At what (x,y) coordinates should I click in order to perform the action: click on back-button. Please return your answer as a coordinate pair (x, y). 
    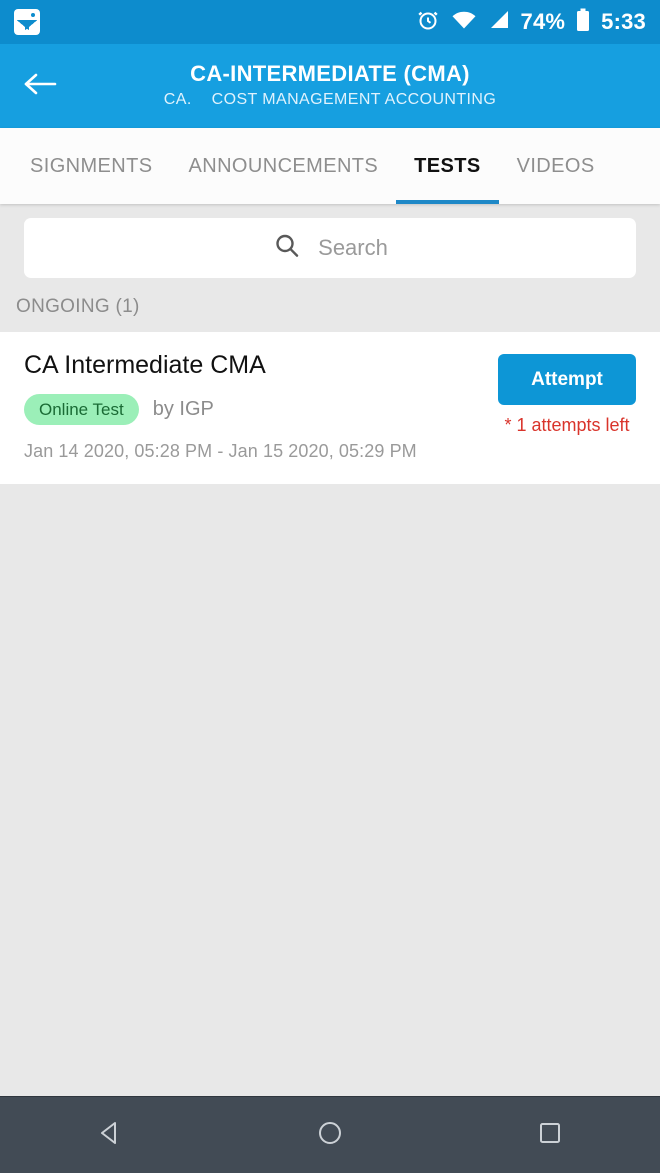
    Looking at the image, I should click on (40, 86).